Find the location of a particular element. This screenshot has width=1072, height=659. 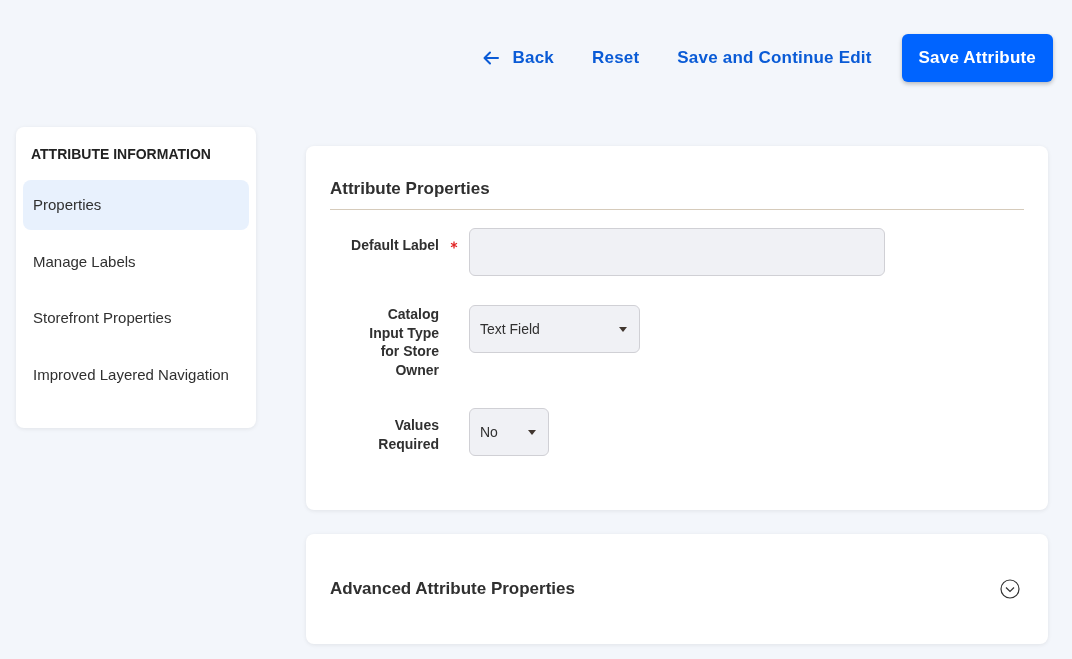

input-field is located at coordinates (677, 252).